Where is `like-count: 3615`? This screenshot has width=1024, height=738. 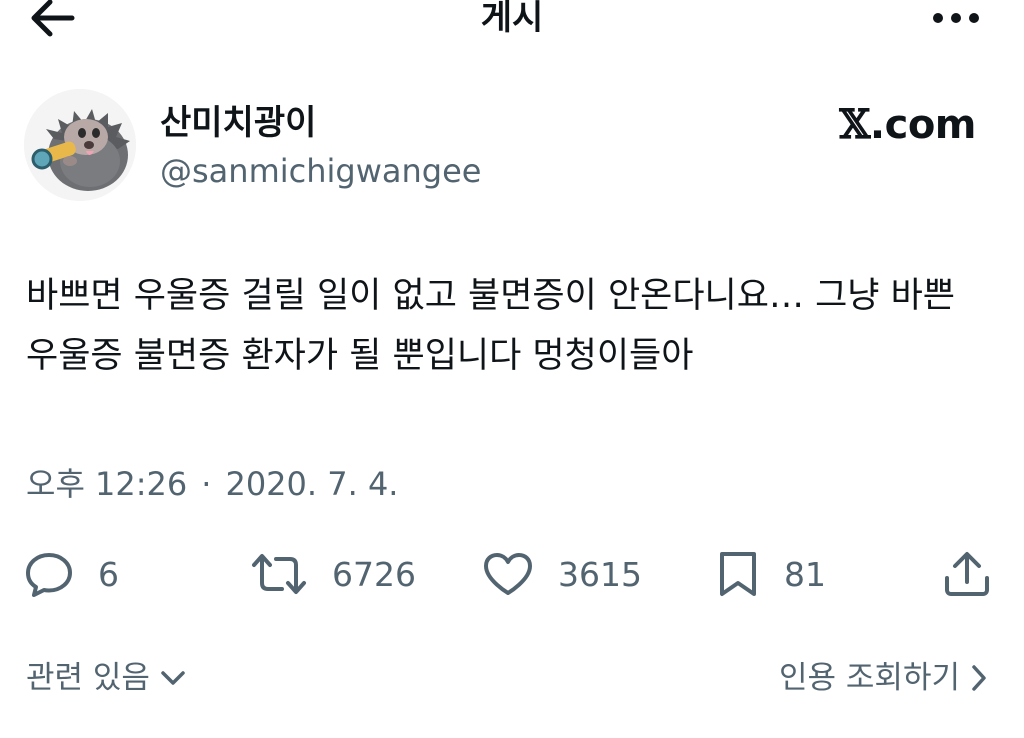 like-count: 3615 is located at coordinates (600, 574).